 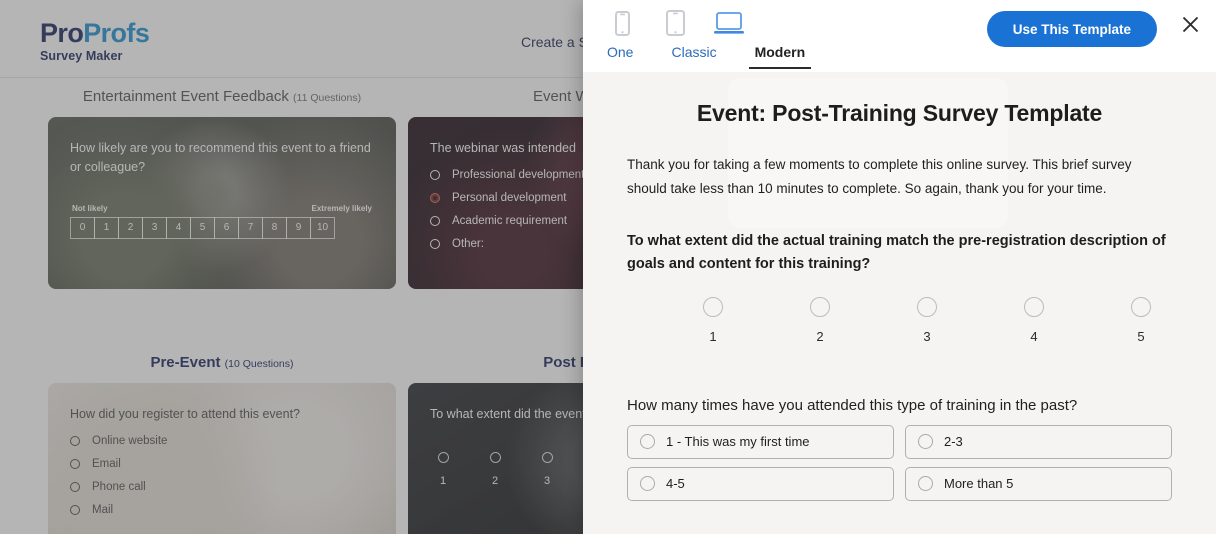 I want to click on nps-right-label: Extremely likely, so click(x=341, y=208).